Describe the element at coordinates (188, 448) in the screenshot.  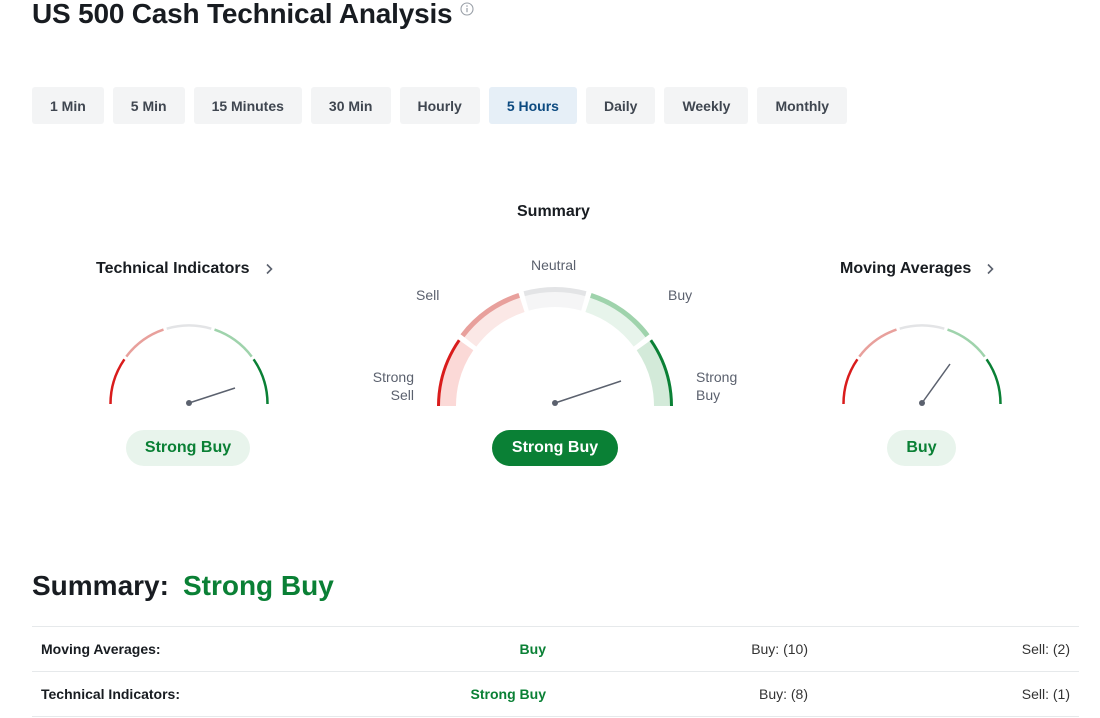
I see `technical-indicators-result: Strong Buy` at that location.